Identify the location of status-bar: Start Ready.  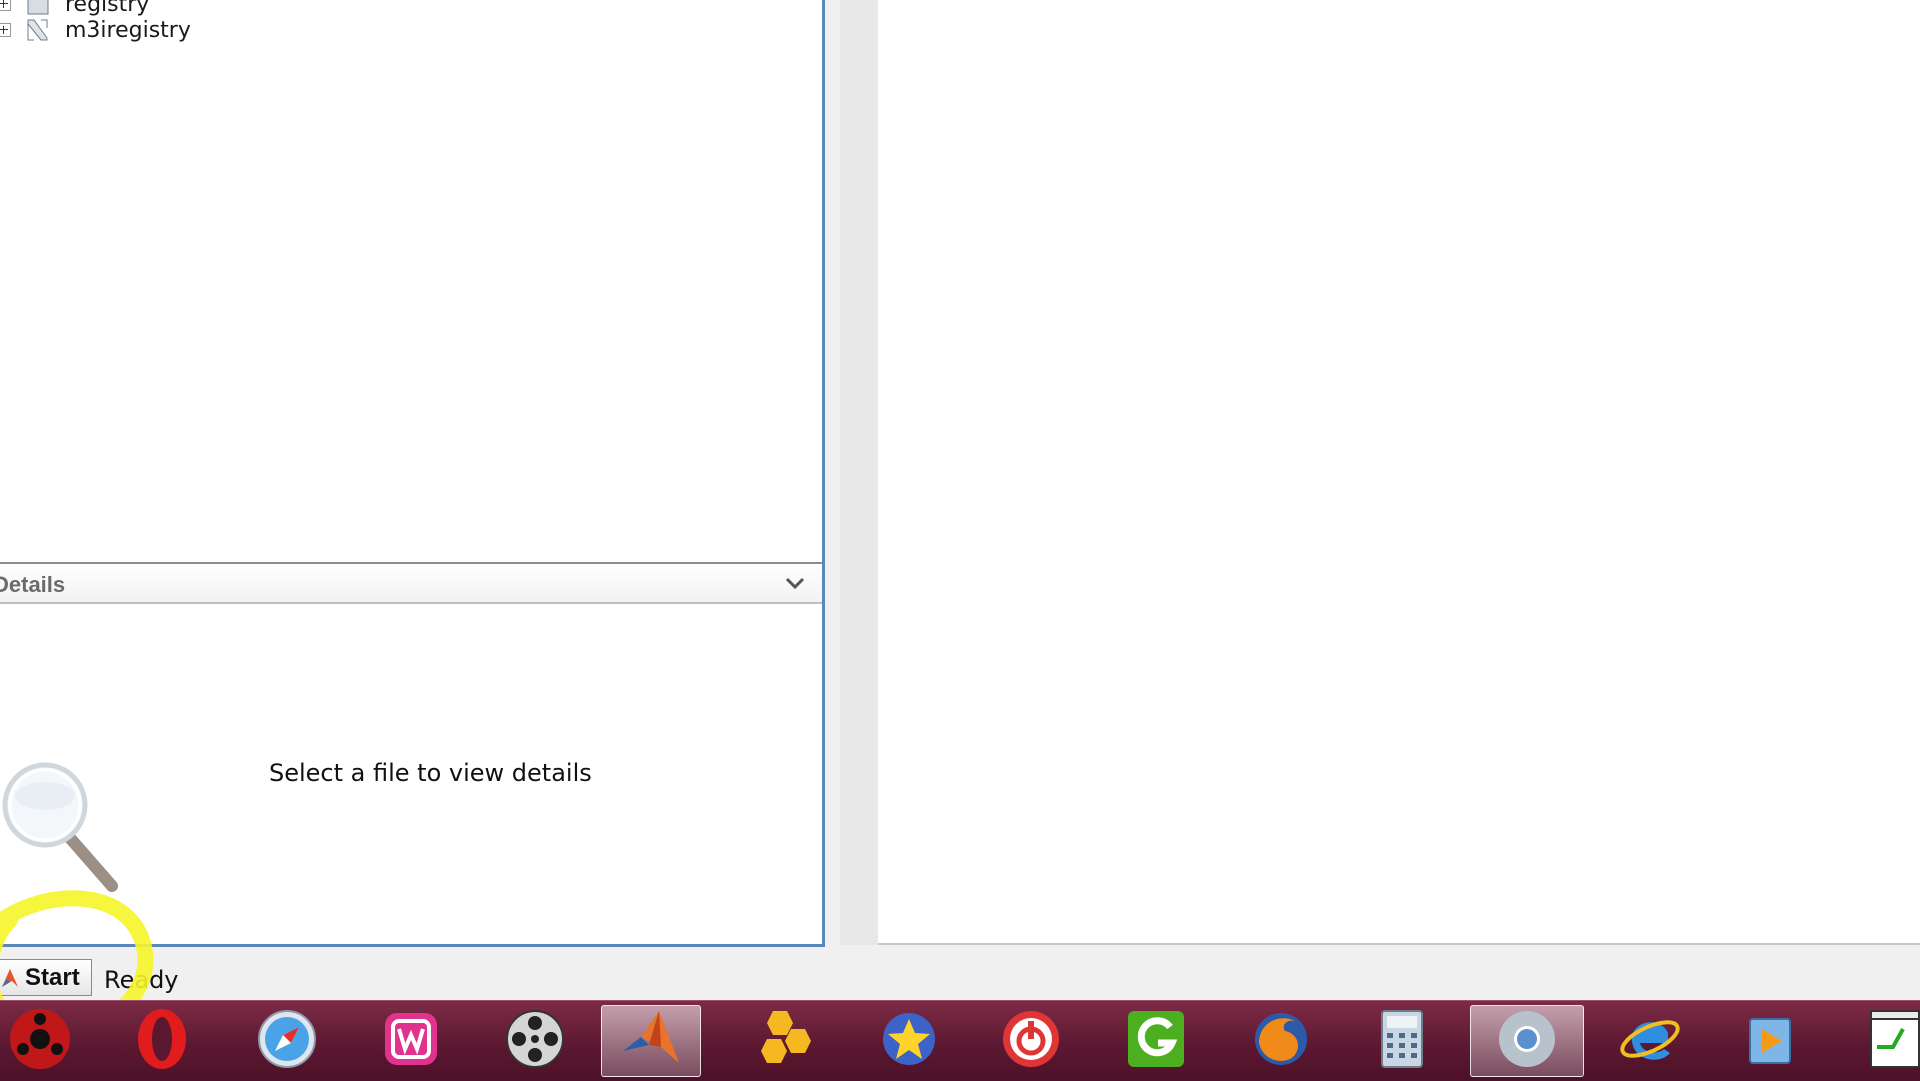
(960, 975).